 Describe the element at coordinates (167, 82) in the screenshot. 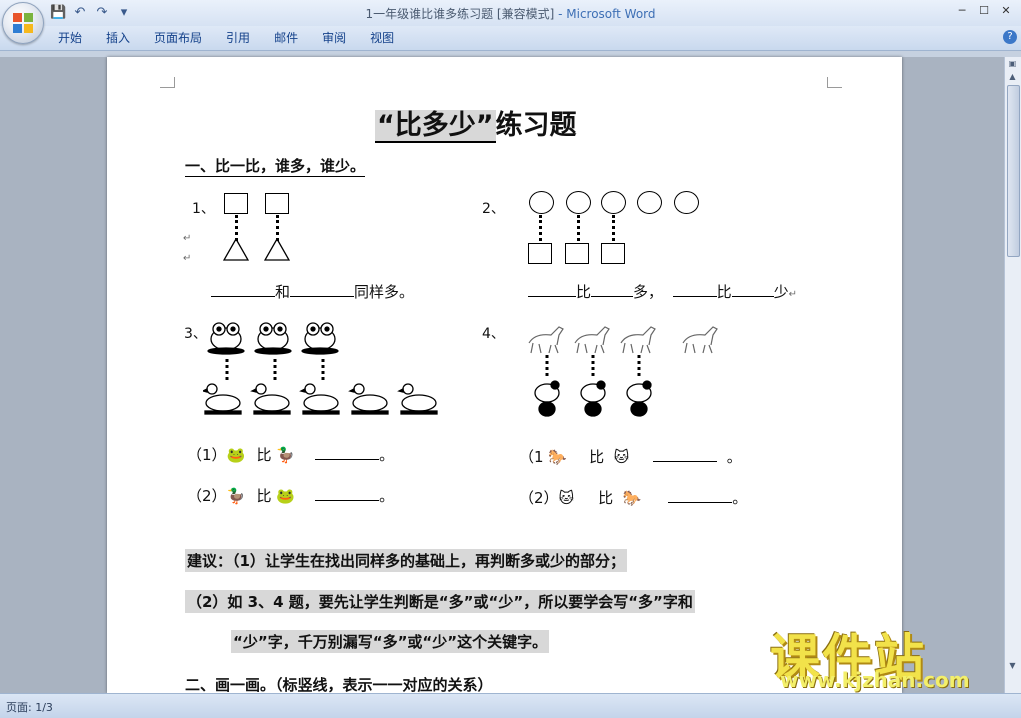

I see `crop-mark` at that location.